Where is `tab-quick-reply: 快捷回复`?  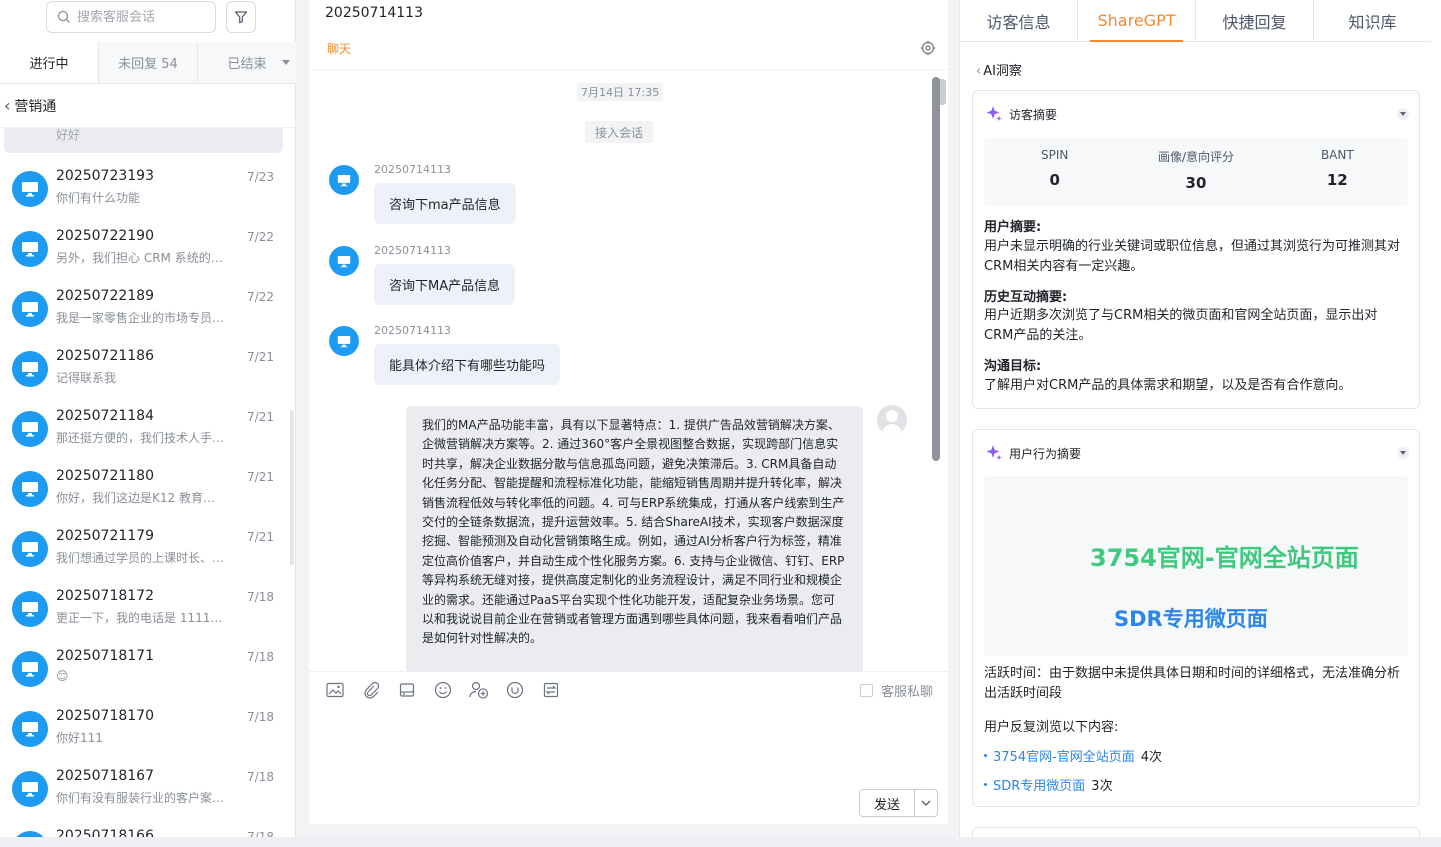
tab-quick-reply: 快捷回复 is located at coordinates (1255, 20).